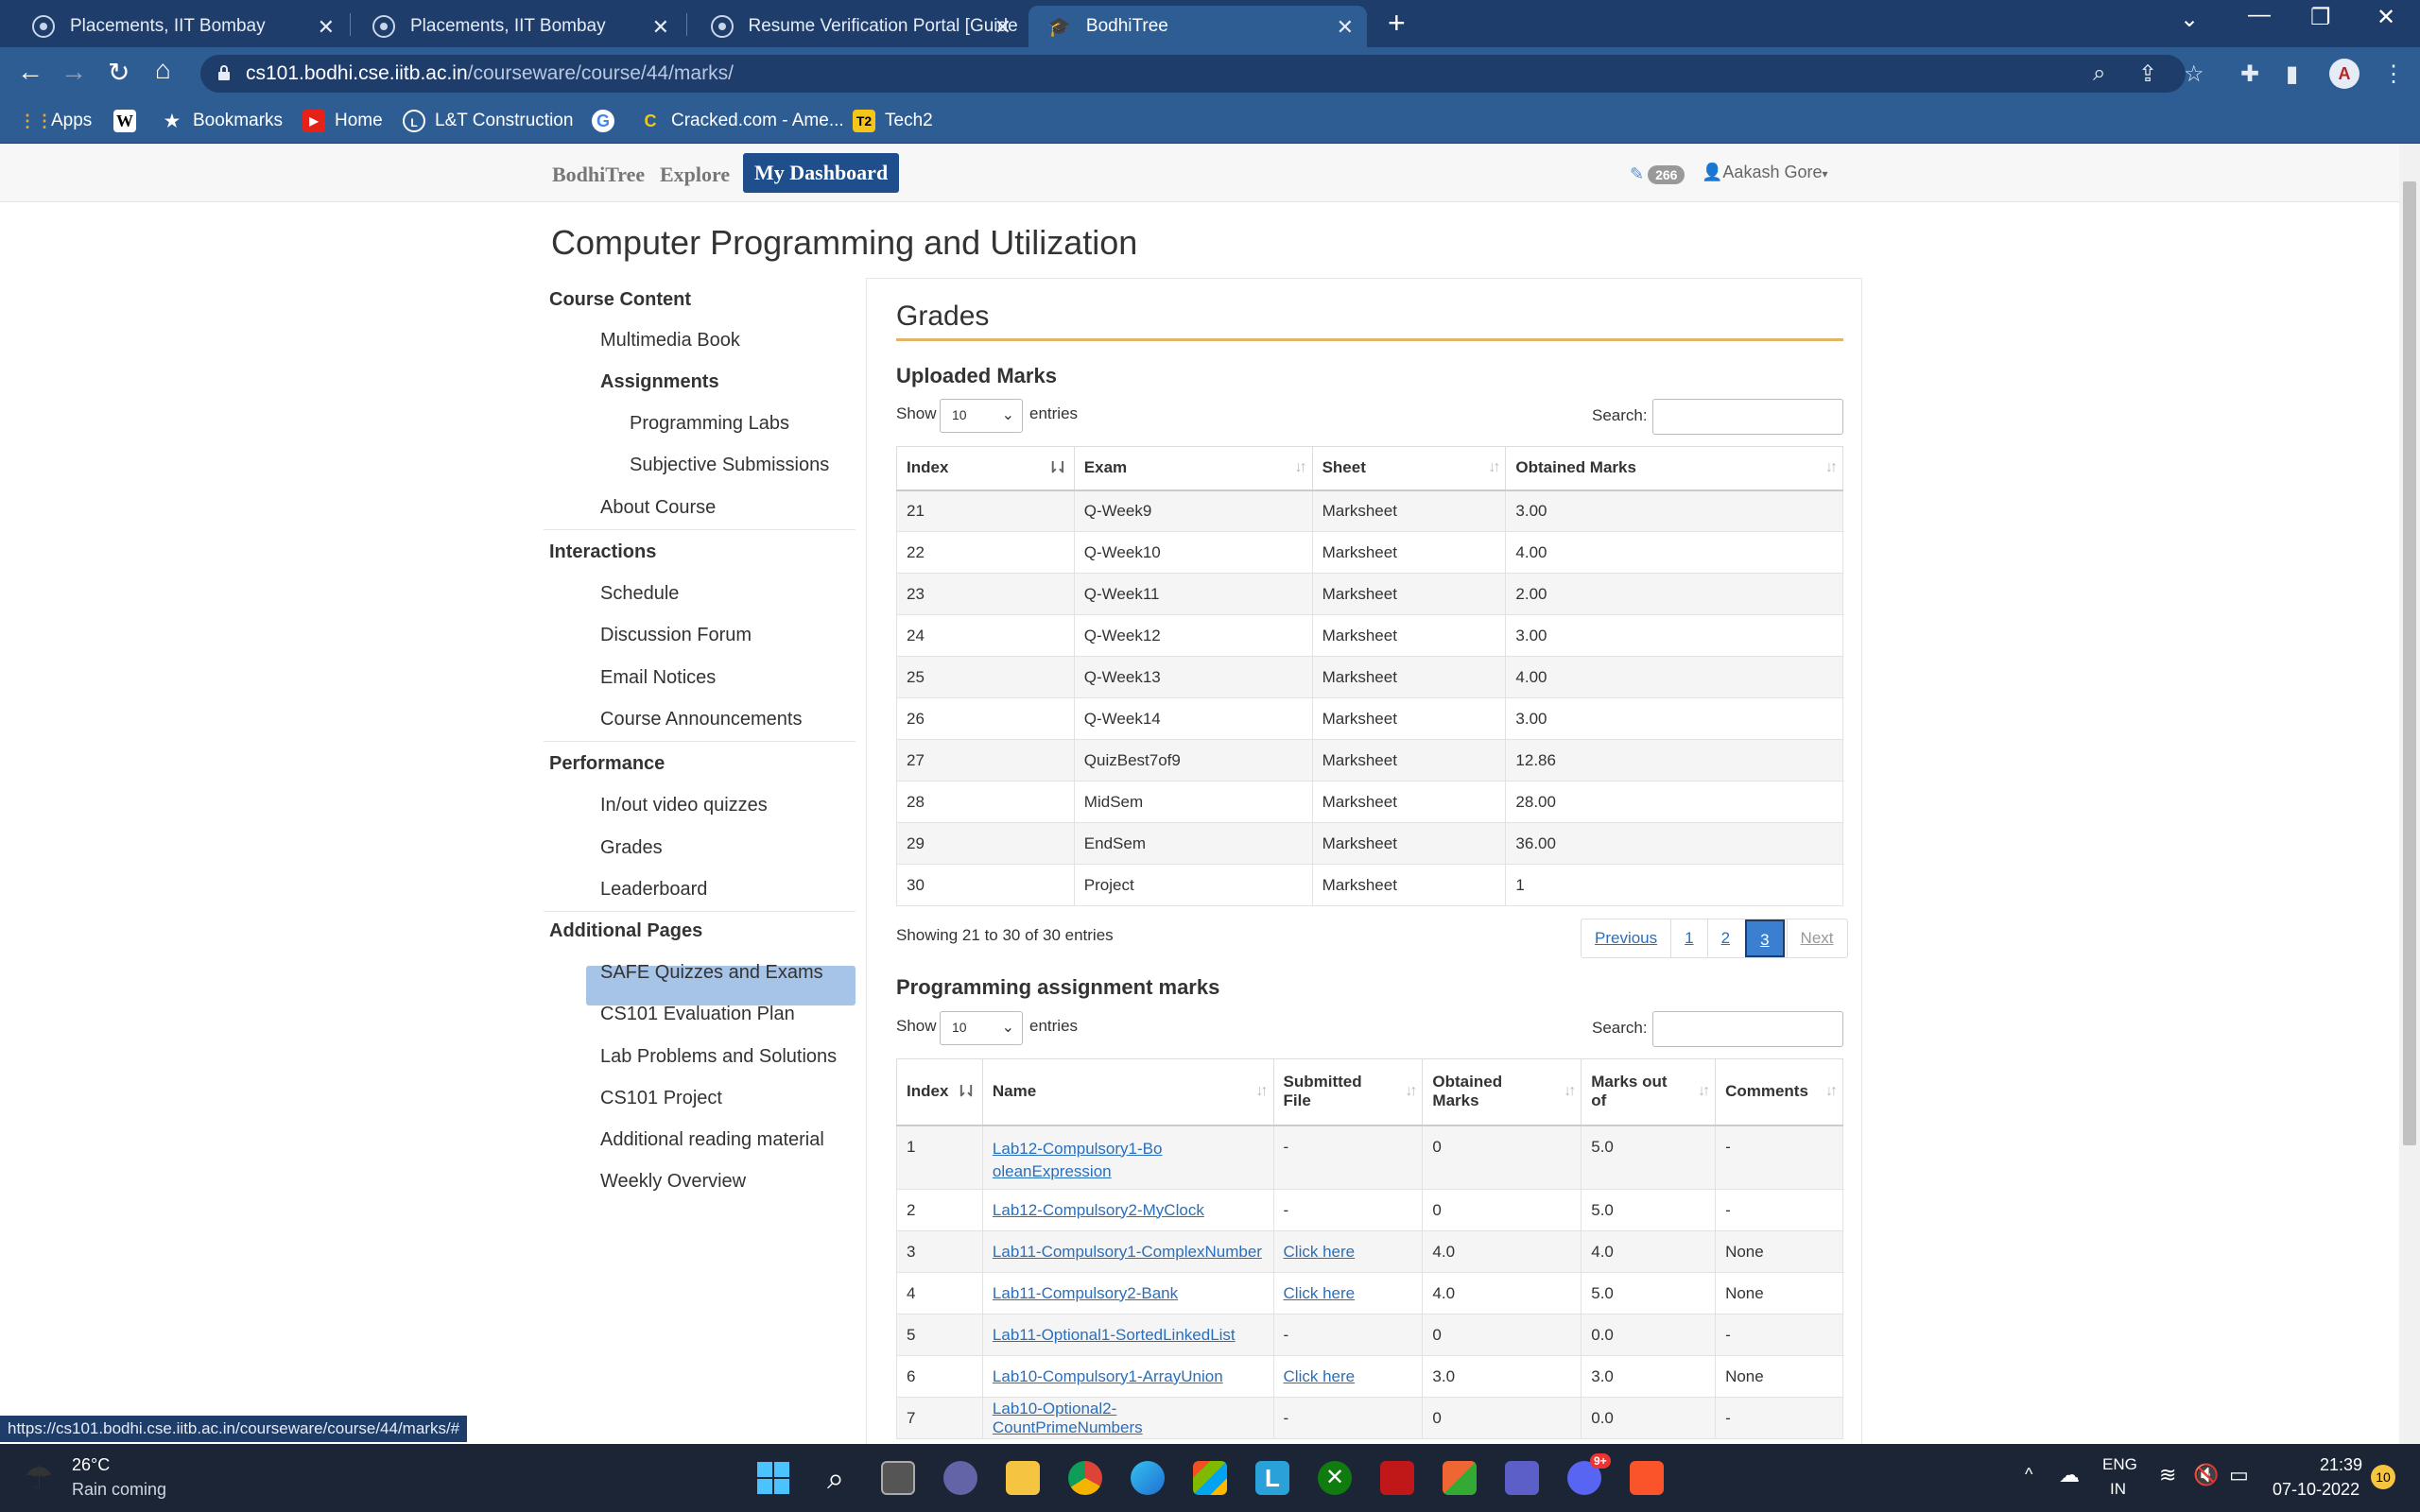  Describe the element at coordinates (222, 121) in the screenshot. I see `bookmark-bookmarks: ★ Bookmarks` at that location.